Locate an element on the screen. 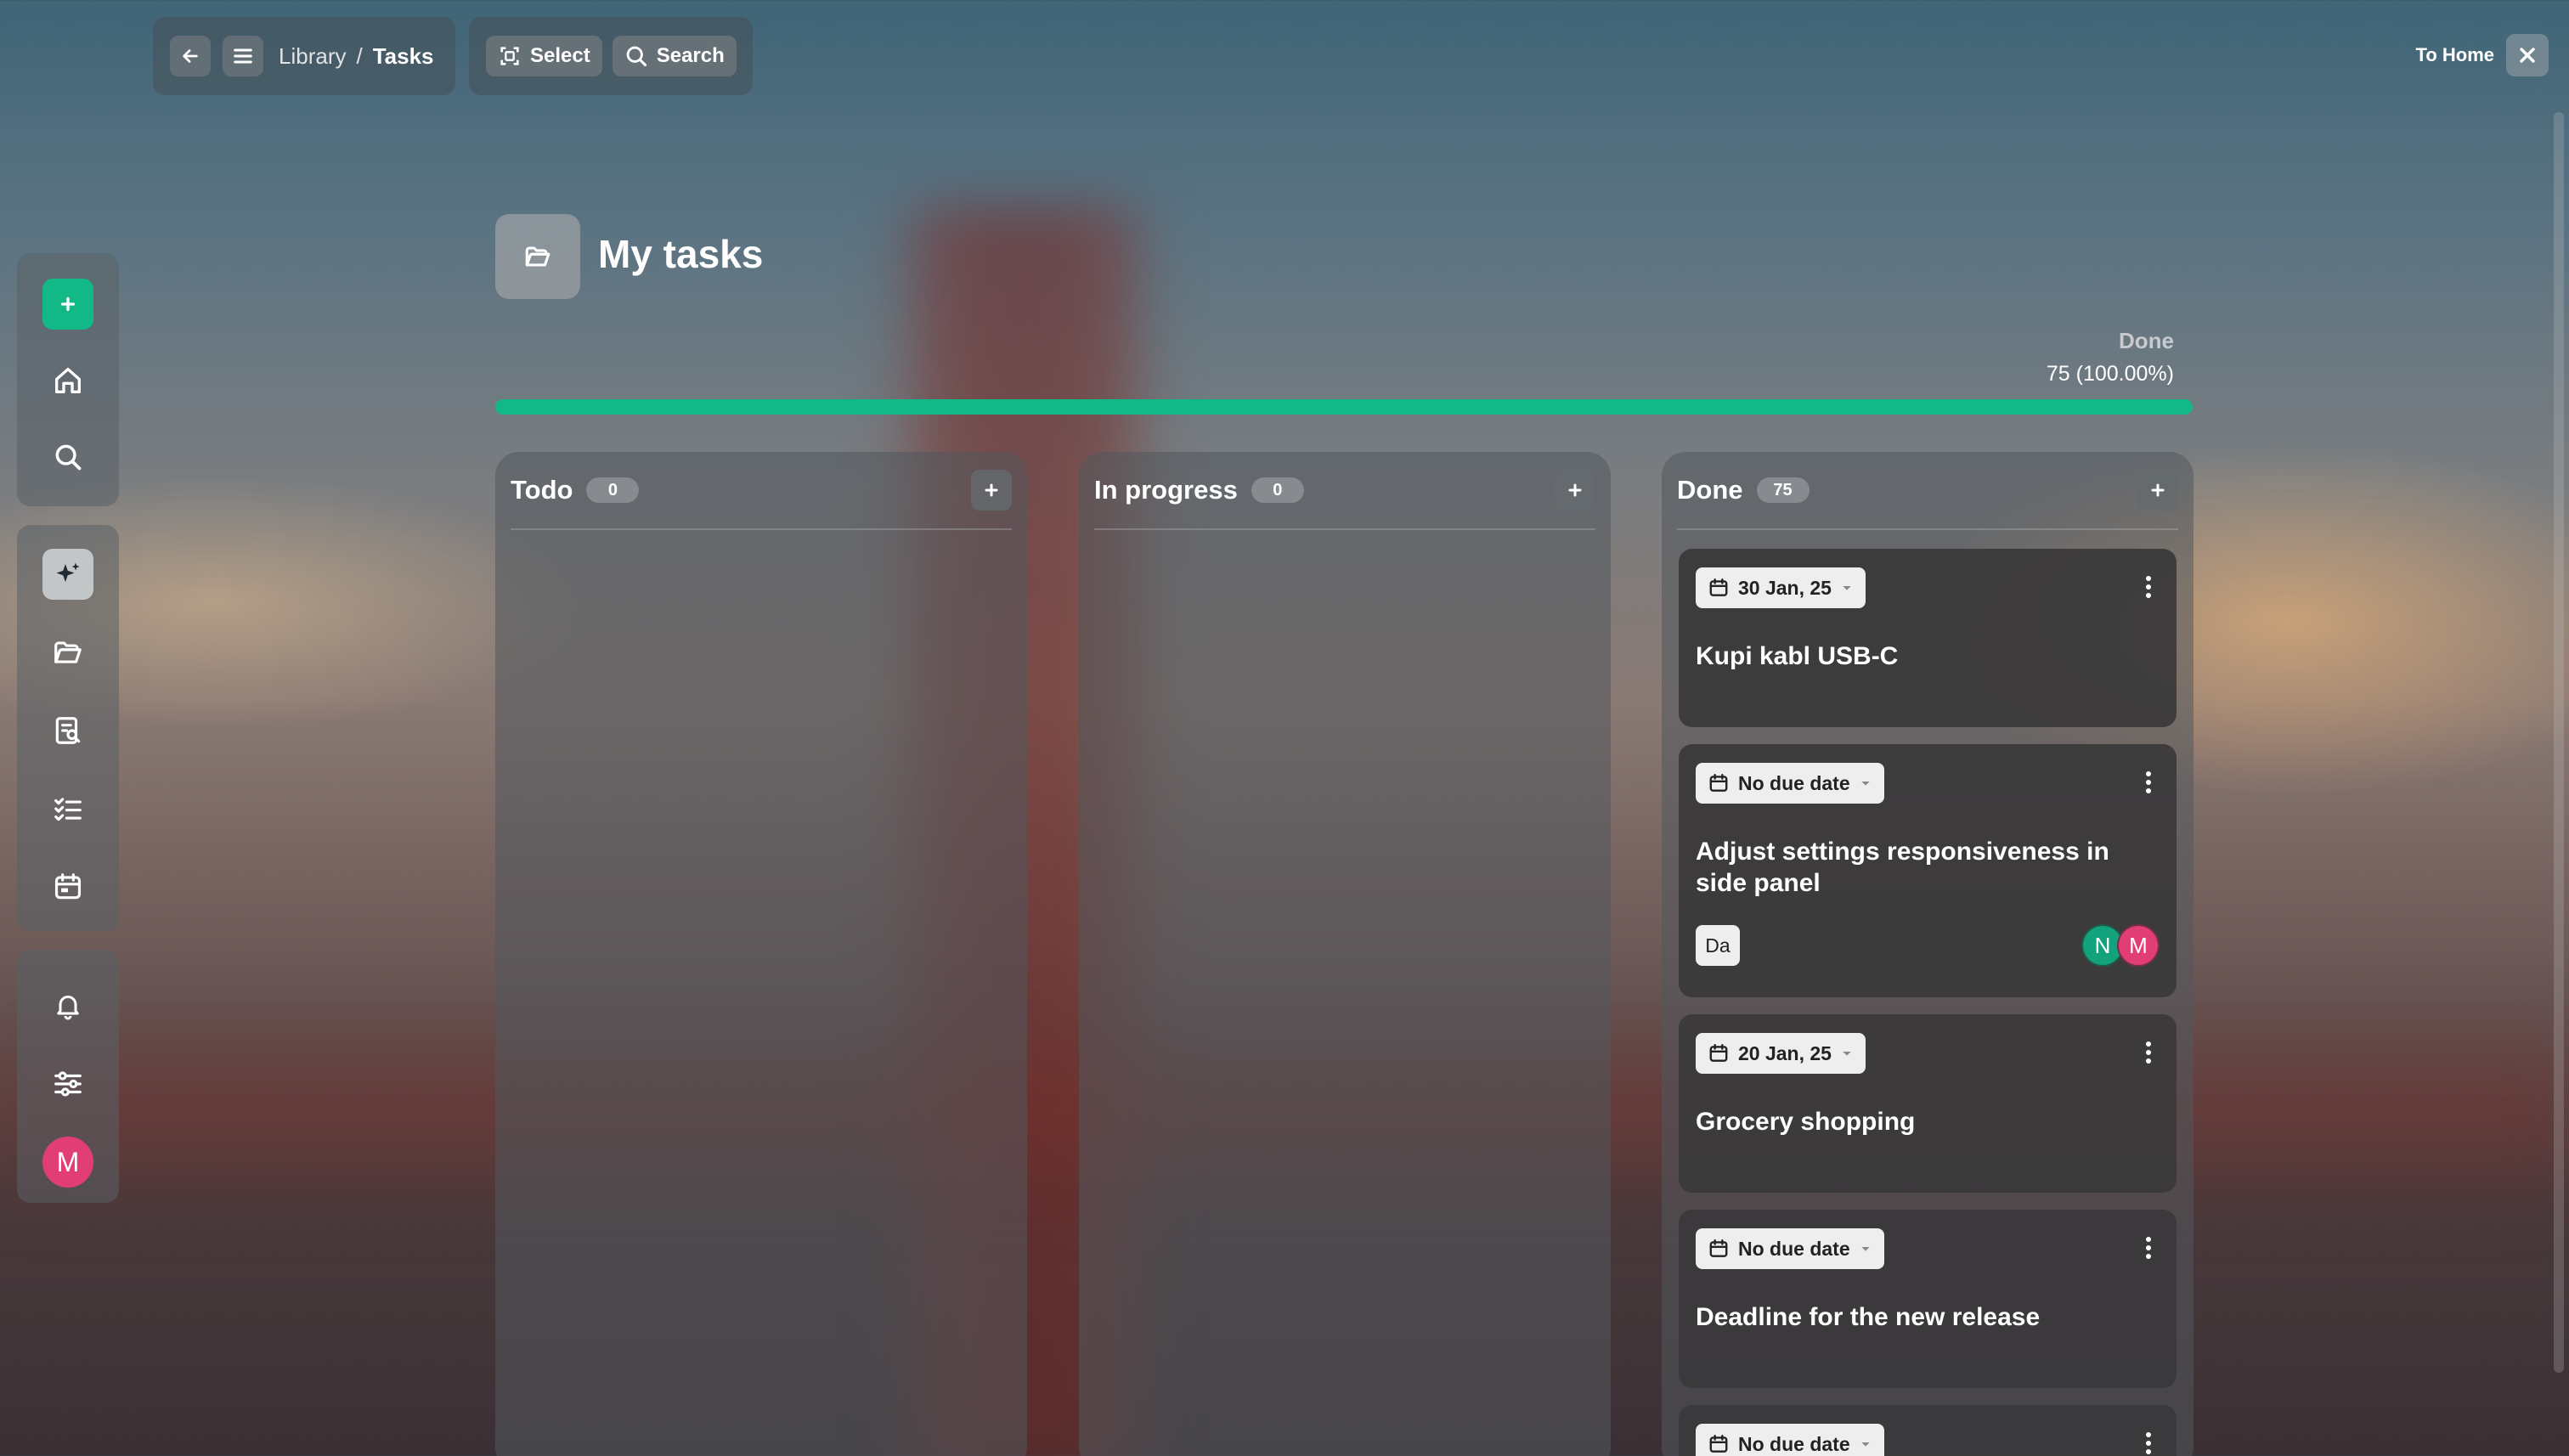 The height and width of the screenshot is (1456, 2569). page-title: My tasks is located at coordinates (681, 254).